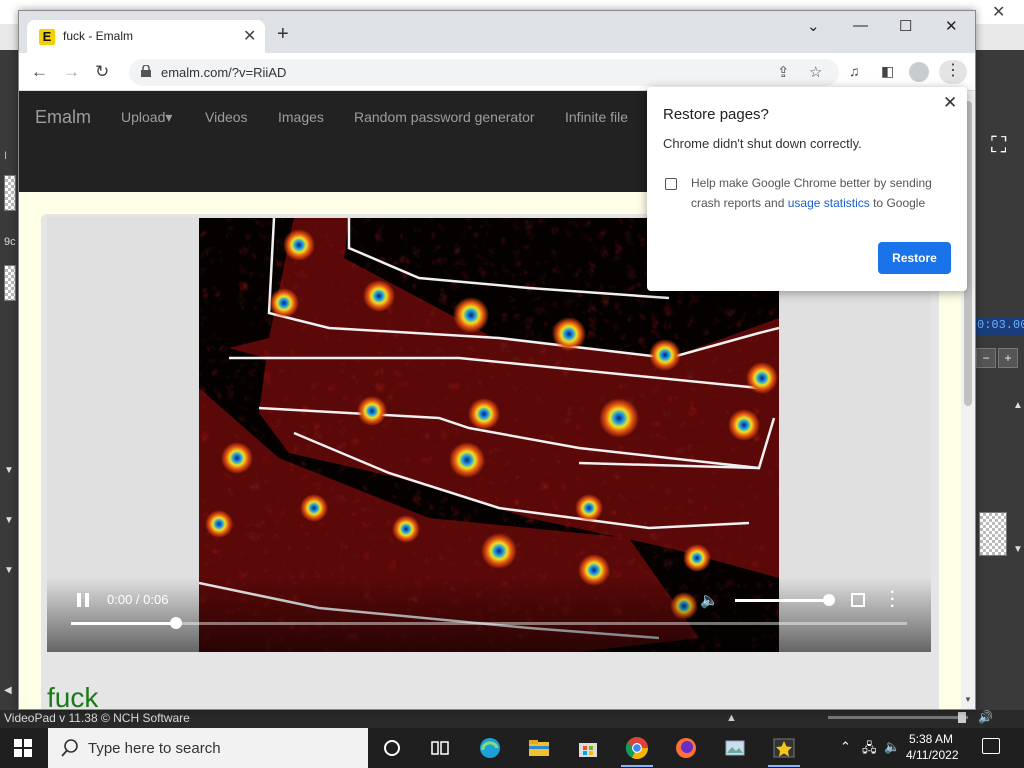  I want to click on videopad-close-icon: ✕, so click(998, 12).